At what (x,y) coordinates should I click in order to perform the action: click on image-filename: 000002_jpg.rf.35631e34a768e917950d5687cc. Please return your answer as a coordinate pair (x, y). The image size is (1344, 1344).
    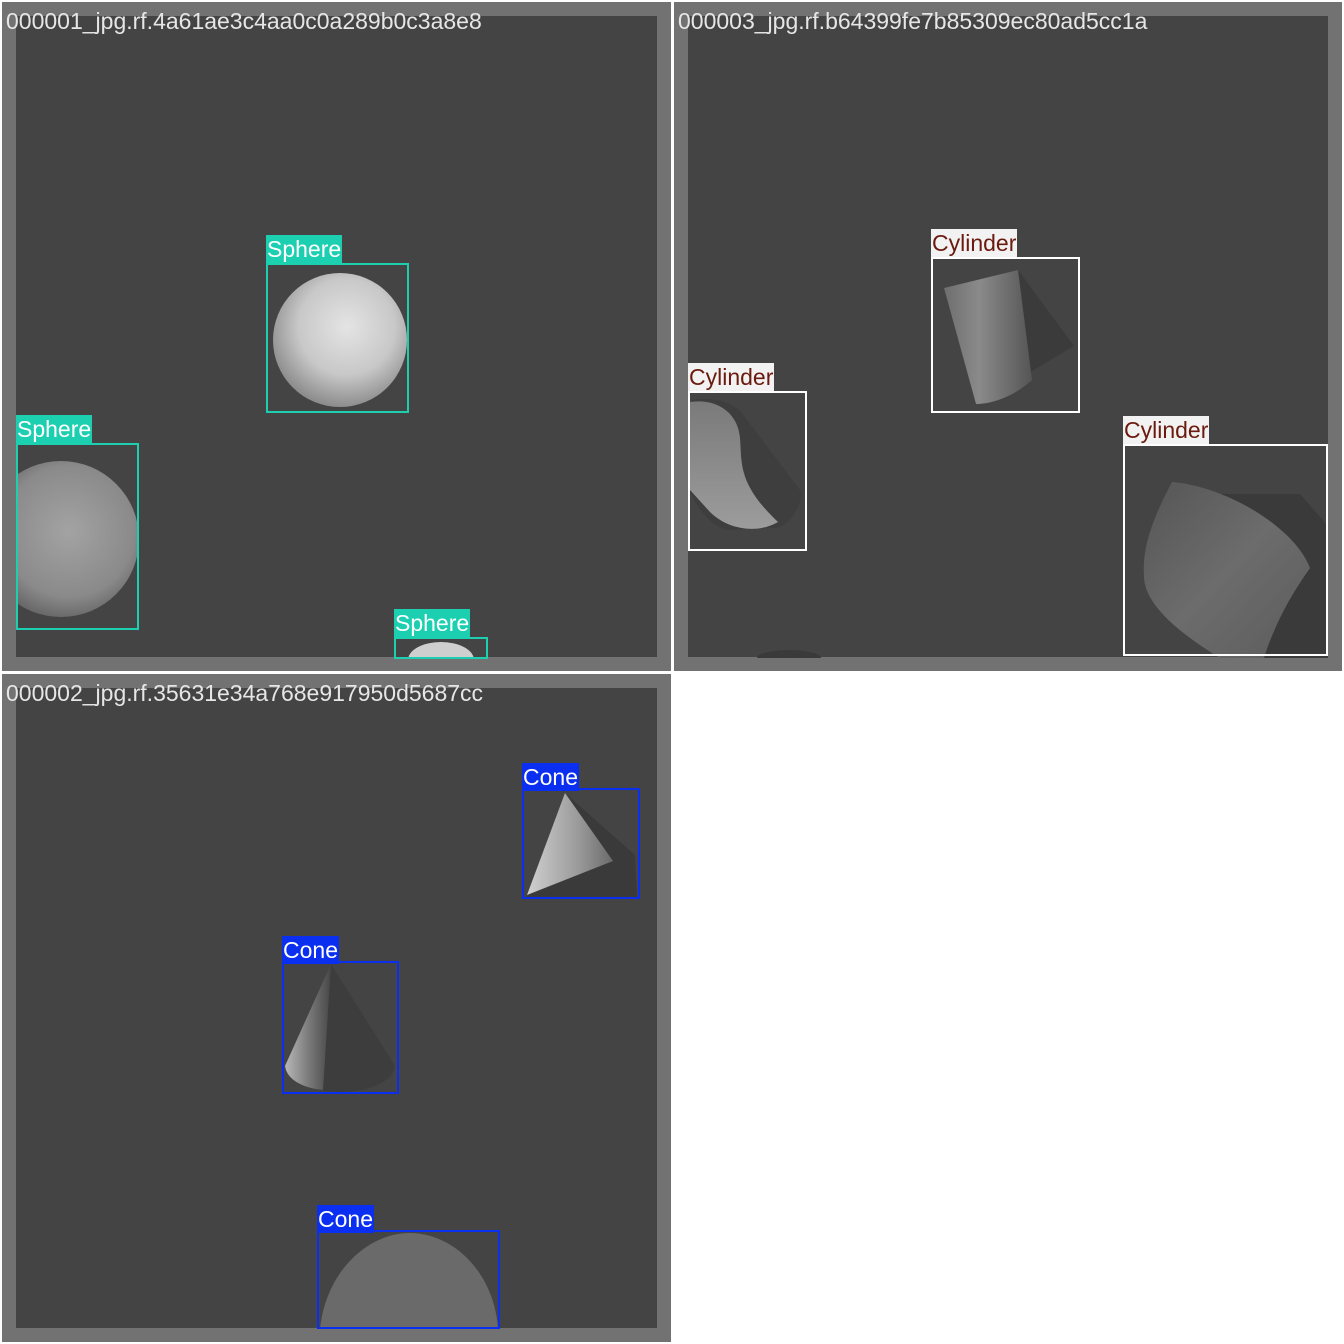
    Looking at the image, I should click on (245, 693).